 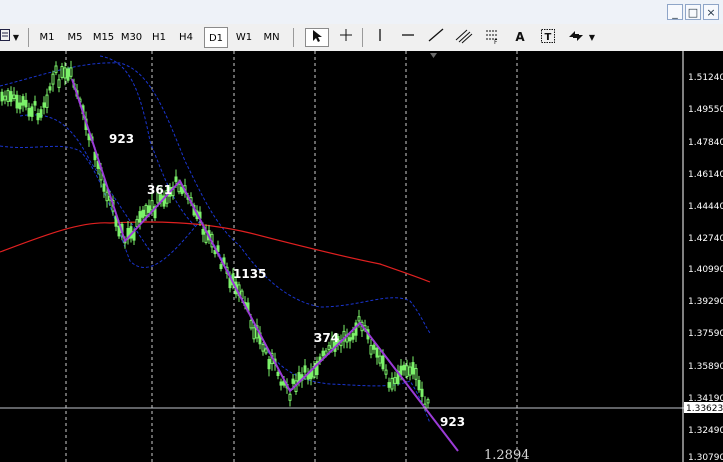 I want to click on price-label: 1.44440, so click(x=705, y=207).